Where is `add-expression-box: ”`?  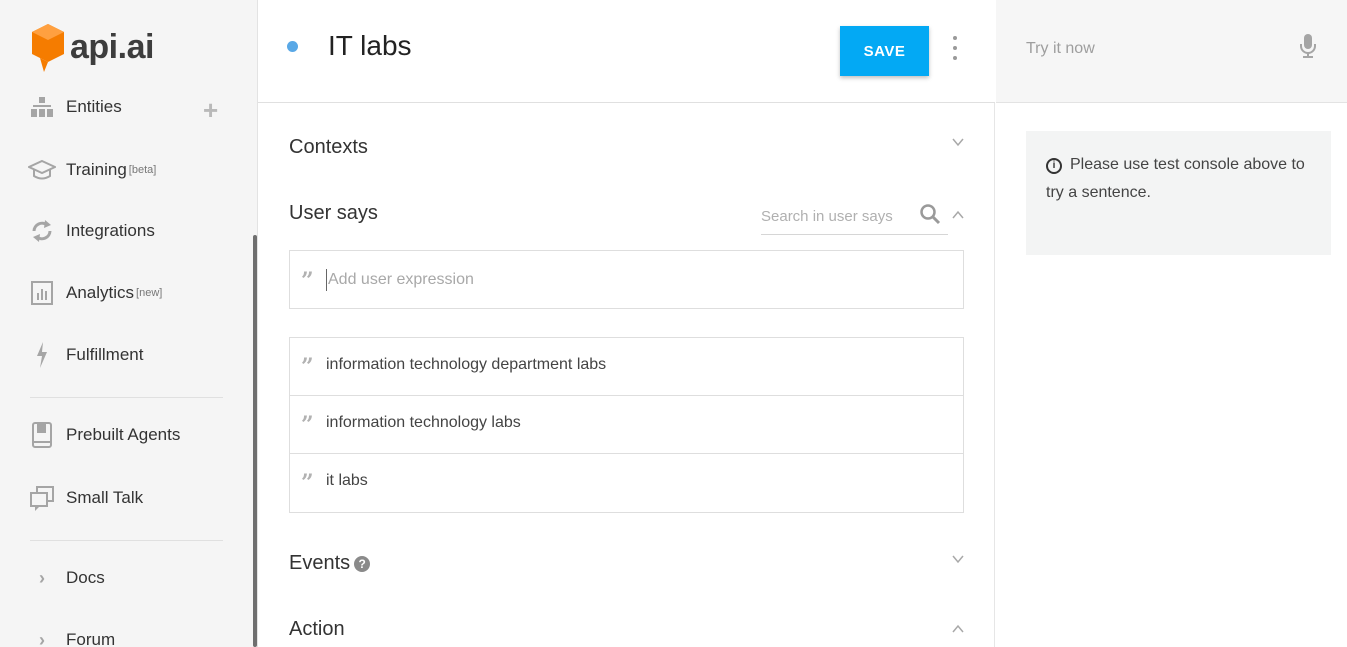 add-expression-box: ” is located at coordinates (626, 279).